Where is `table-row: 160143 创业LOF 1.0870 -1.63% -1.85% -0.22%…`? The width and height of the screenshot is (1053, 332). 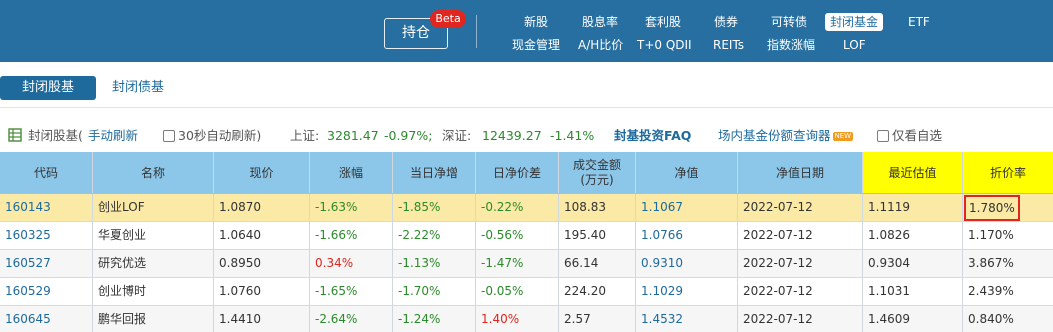 table-row: 160143 创业LOF 1.0870 -1.63% -1.85% -0.22%… is located at coordinates (526, 208).